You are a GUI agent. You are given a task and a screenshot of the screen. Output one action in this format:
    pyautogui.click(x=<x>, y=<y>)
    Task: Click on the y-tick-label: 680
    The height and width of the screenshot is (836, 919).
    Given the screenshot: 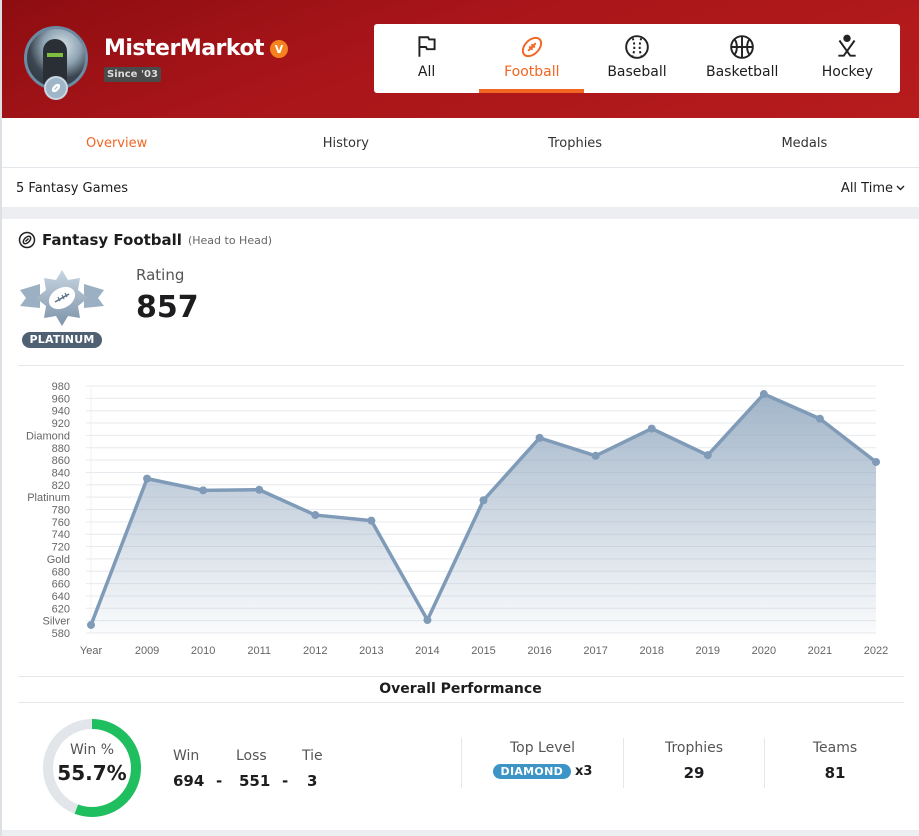 What is the action you would take?
    pyautogui.click(x=61, y=572)
    